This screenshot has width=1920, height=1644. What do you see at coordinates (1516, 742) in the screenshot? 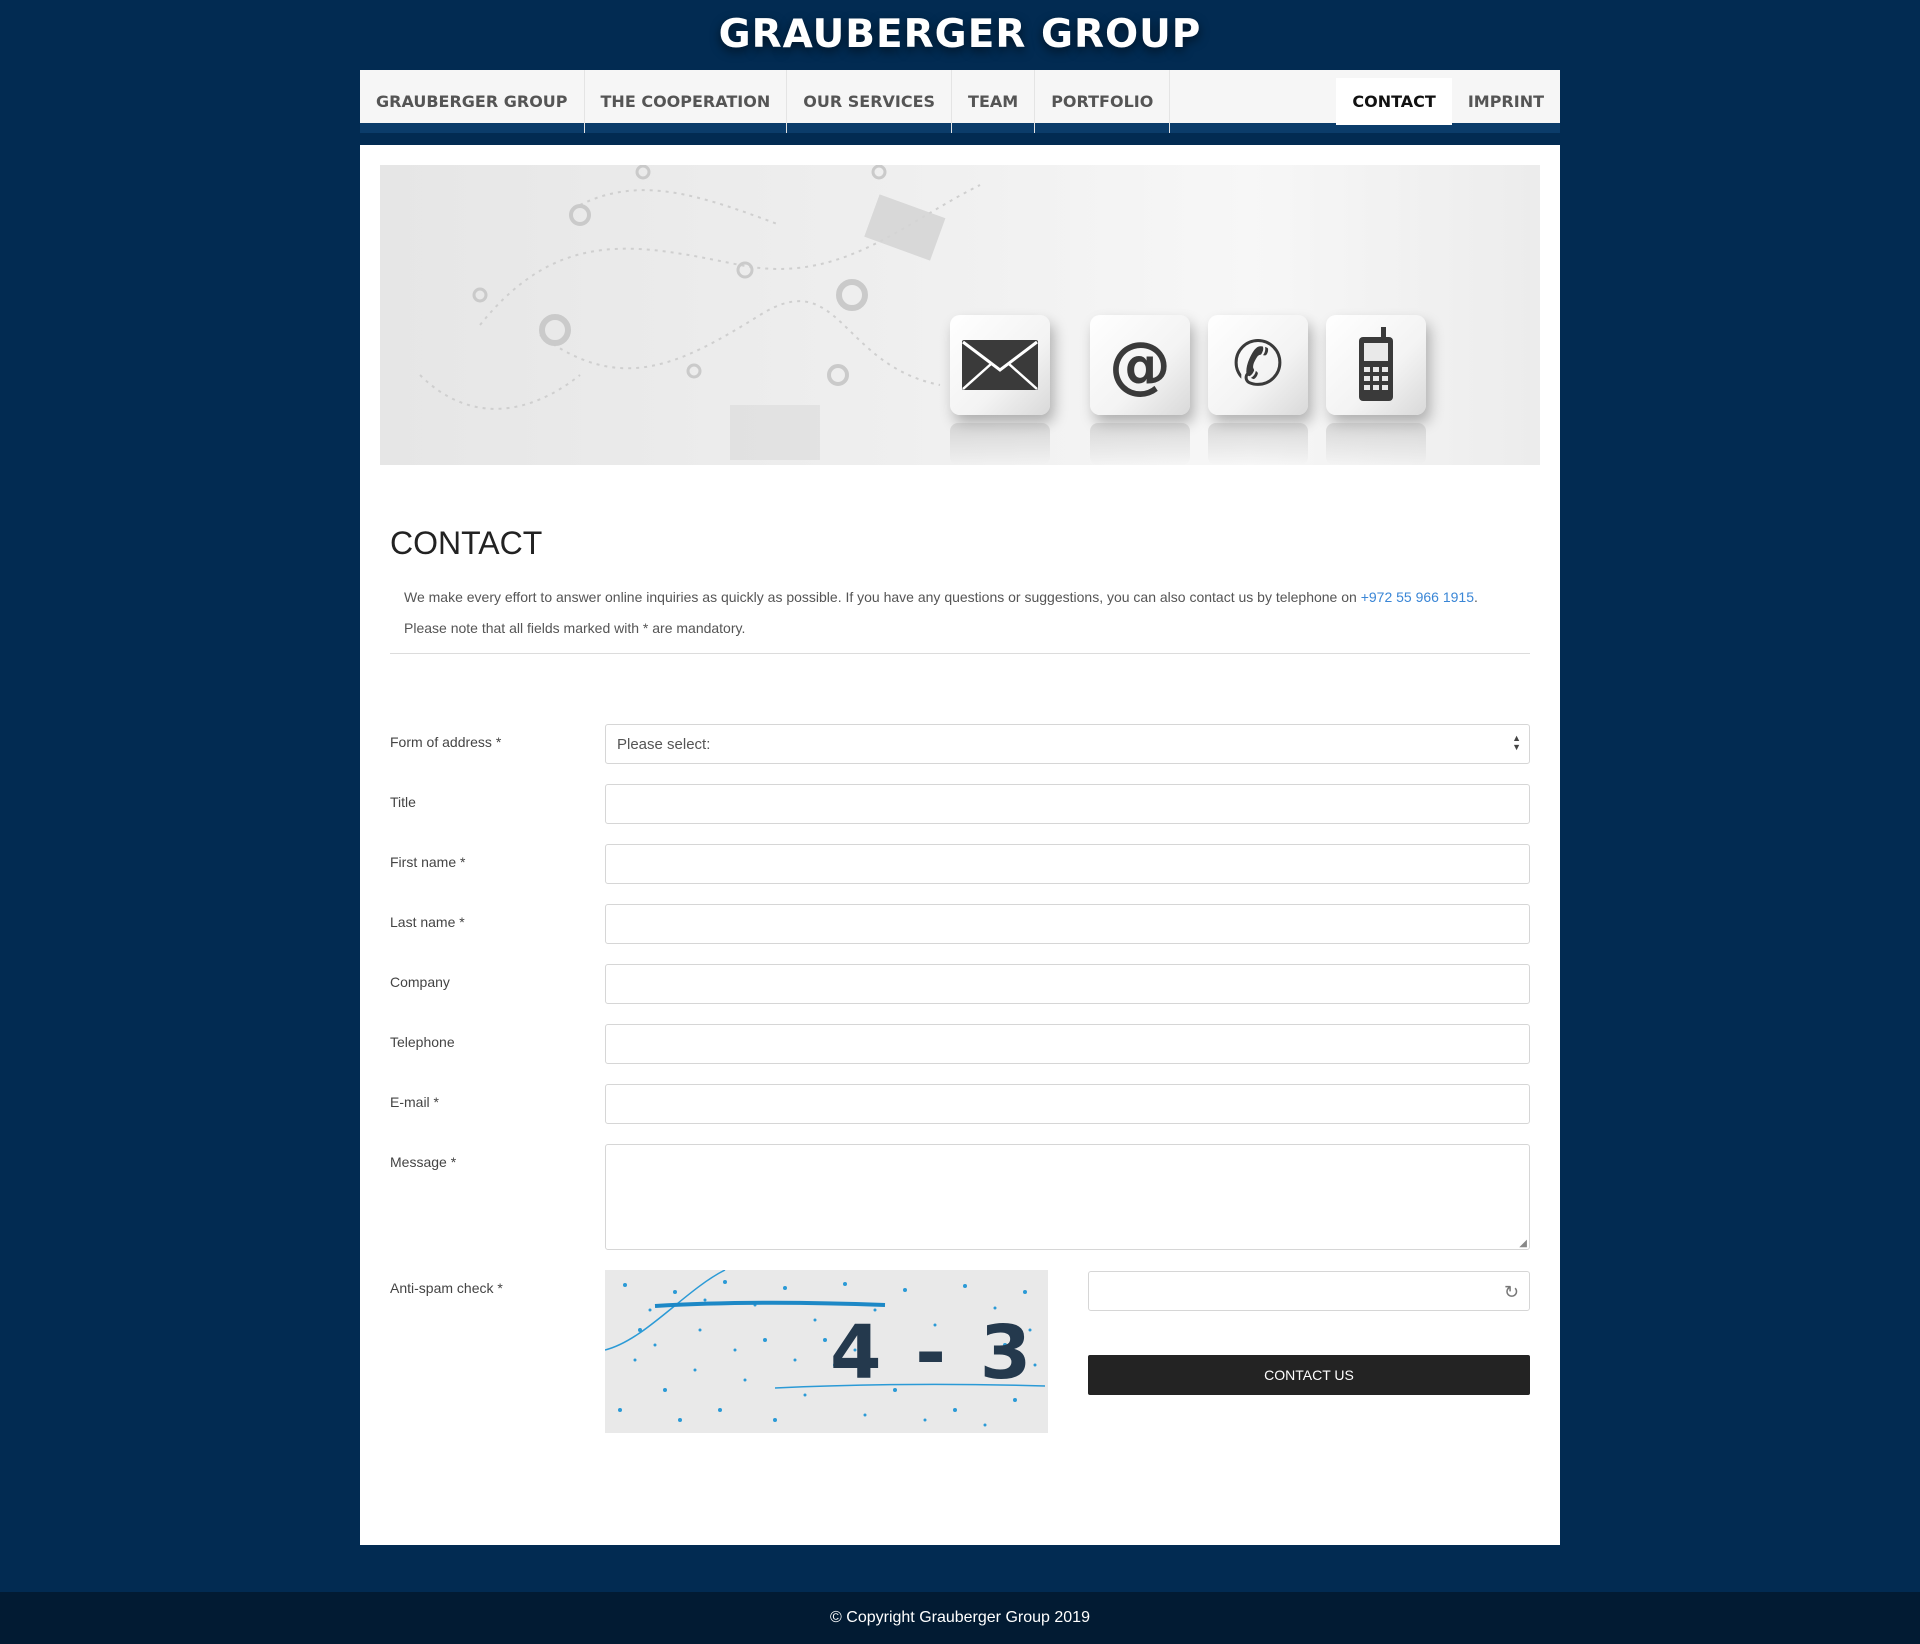
I see `select-arrows-icon: ▲ ▼` at bounding box center [1516, 742].